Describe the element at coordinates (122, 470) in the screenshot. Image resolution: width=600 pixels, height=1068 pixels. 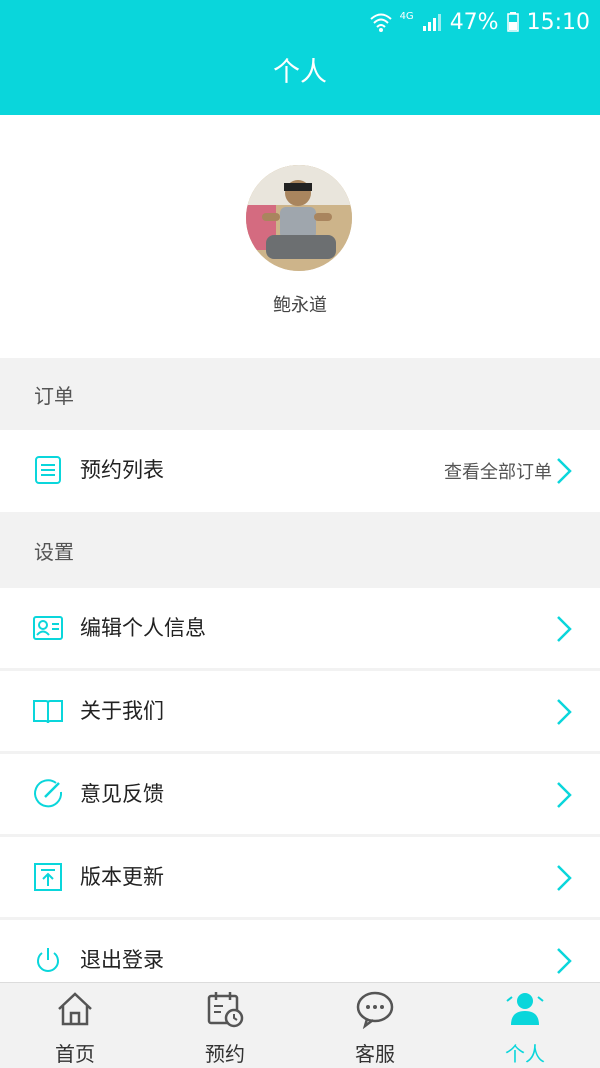
I see `appointment-list-label: 预约列表` at that location.